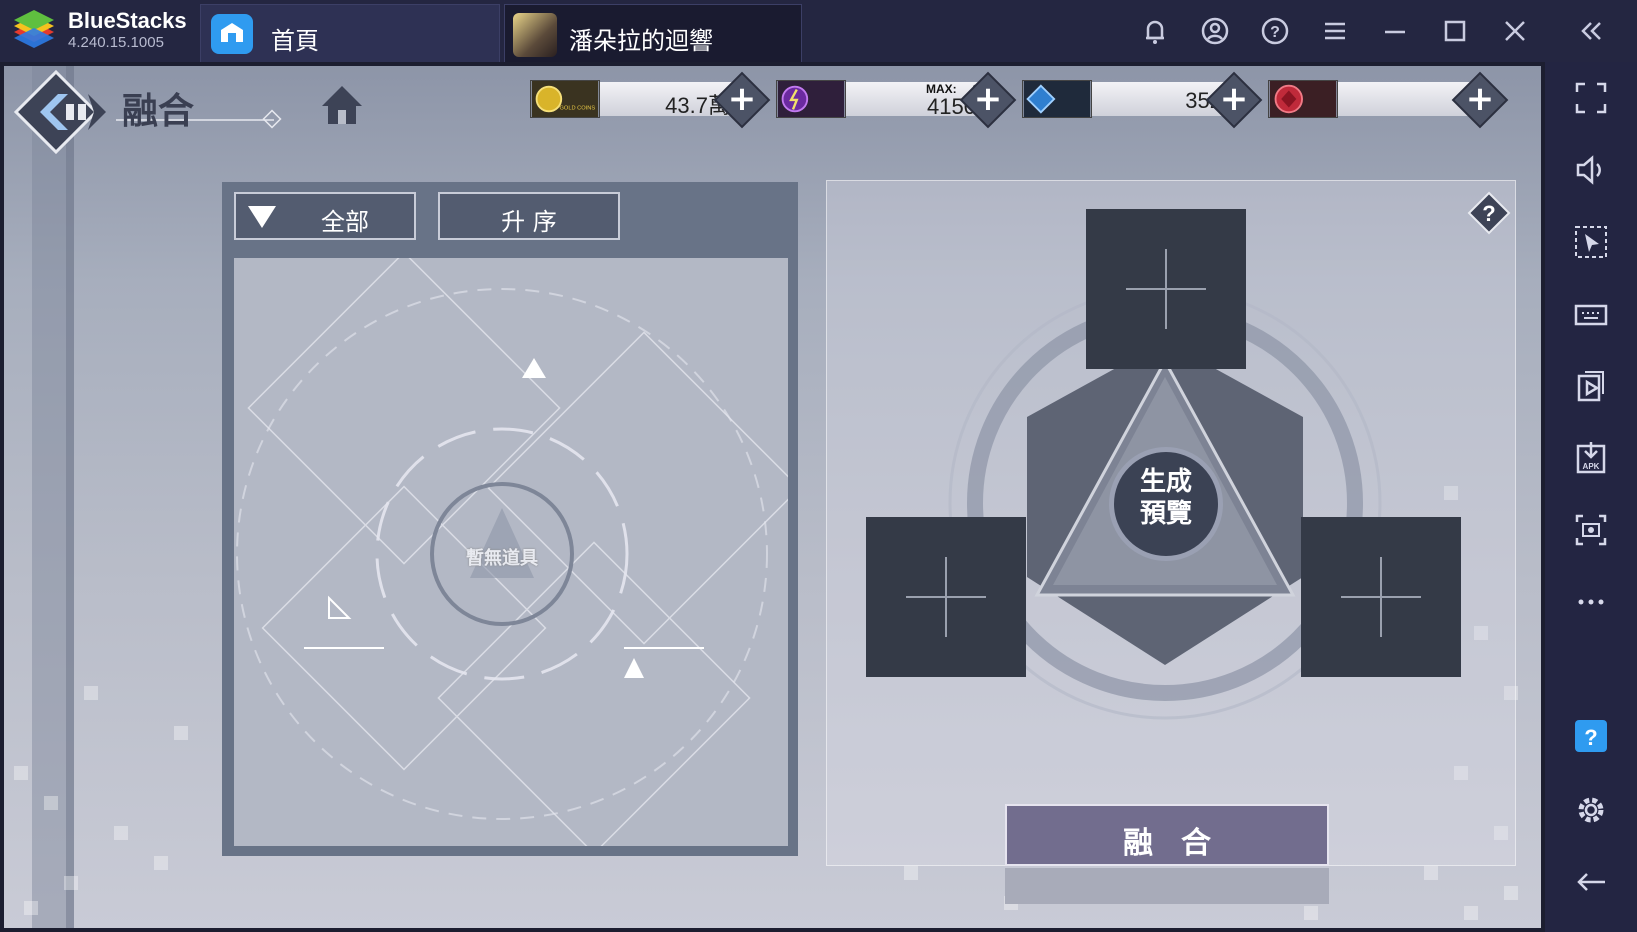  I want to click on tab-game: 潘朵拉的迴響, so click(653, 33).